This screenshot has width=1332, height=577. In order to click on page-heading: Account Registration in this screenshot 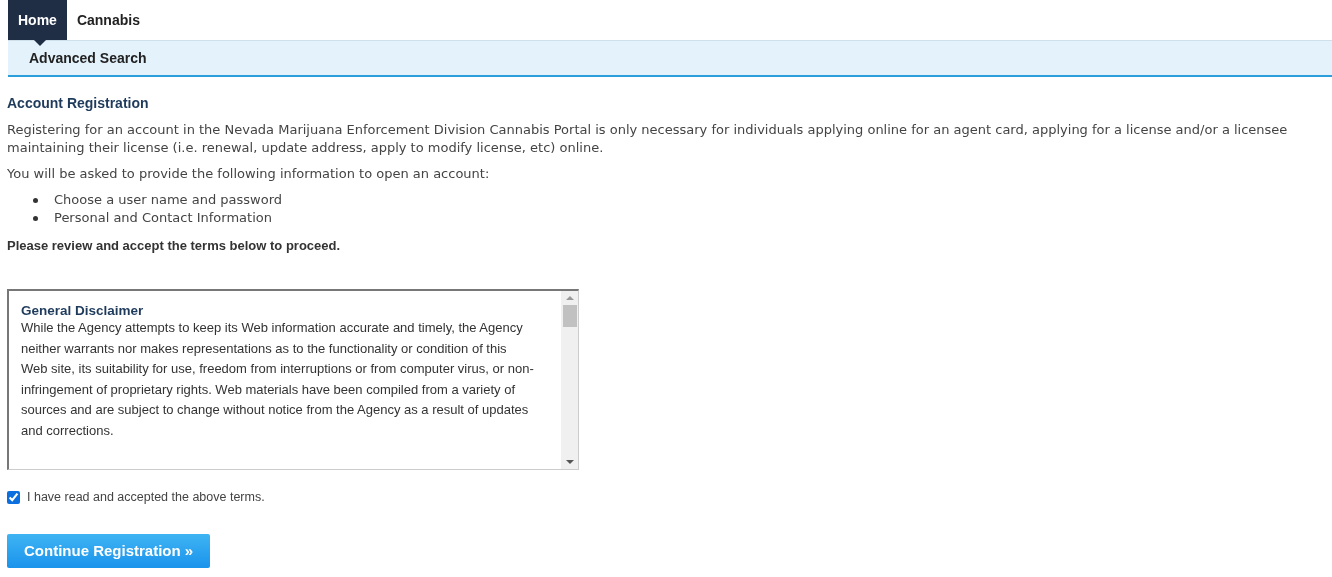, I will do `click(78, 103)`.